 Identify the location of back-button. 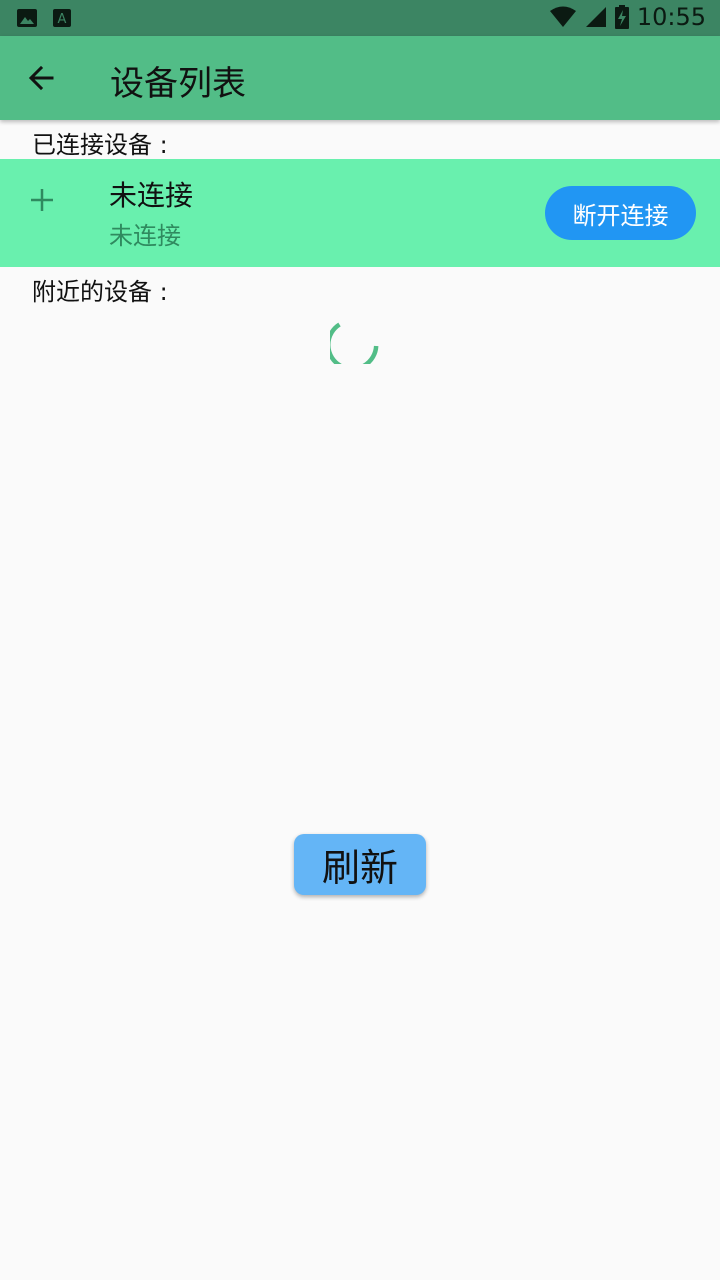
(42, 78).